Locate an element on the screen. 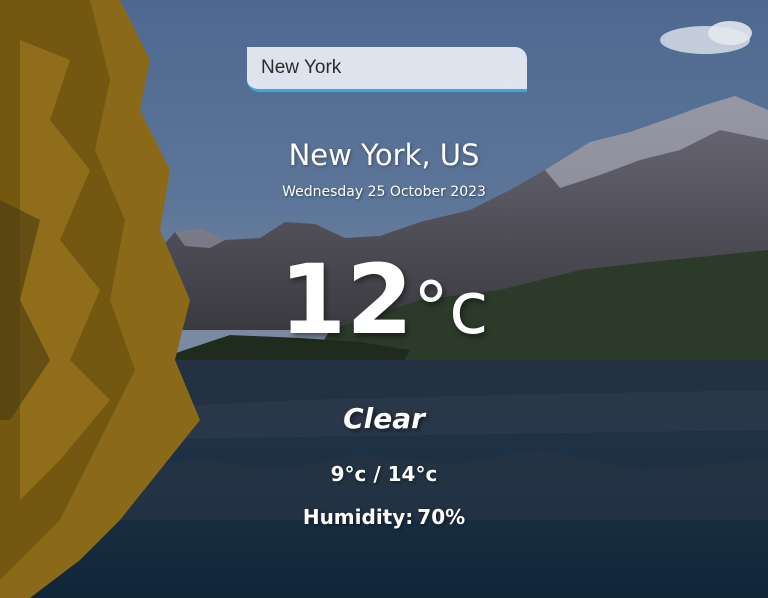  weather-condition: Clear is located at coordinates (384, 418).